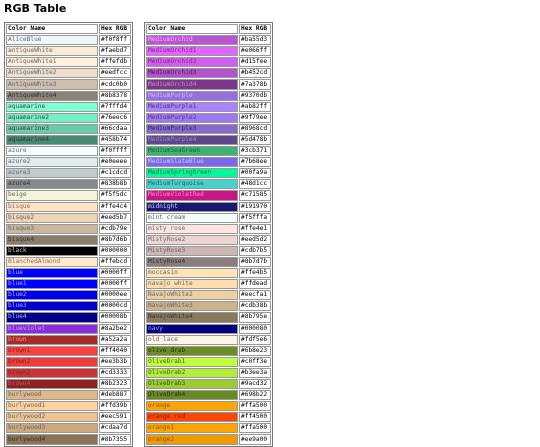 This screenshot has height=447, width=540. I want to click on hex-value-cell: #6b8e23, so click(255, 350).